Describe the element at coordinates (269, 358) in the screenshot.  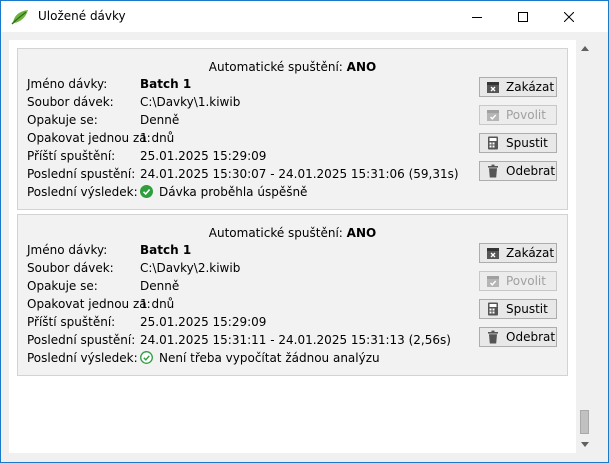
I see `last-result-text: Není třeba vypočítat žádnou analýzu` at that location.